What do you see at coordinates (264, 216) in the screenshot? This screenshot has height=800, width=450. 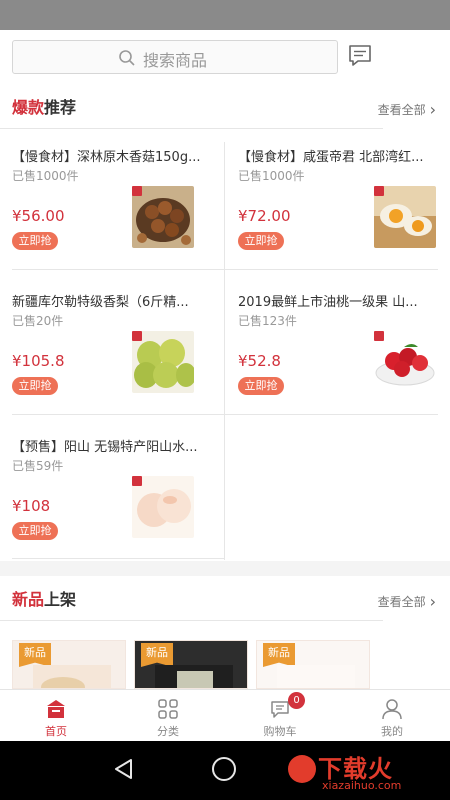 I see `product-price: ¥72.00` at bounding box center [264, 216].